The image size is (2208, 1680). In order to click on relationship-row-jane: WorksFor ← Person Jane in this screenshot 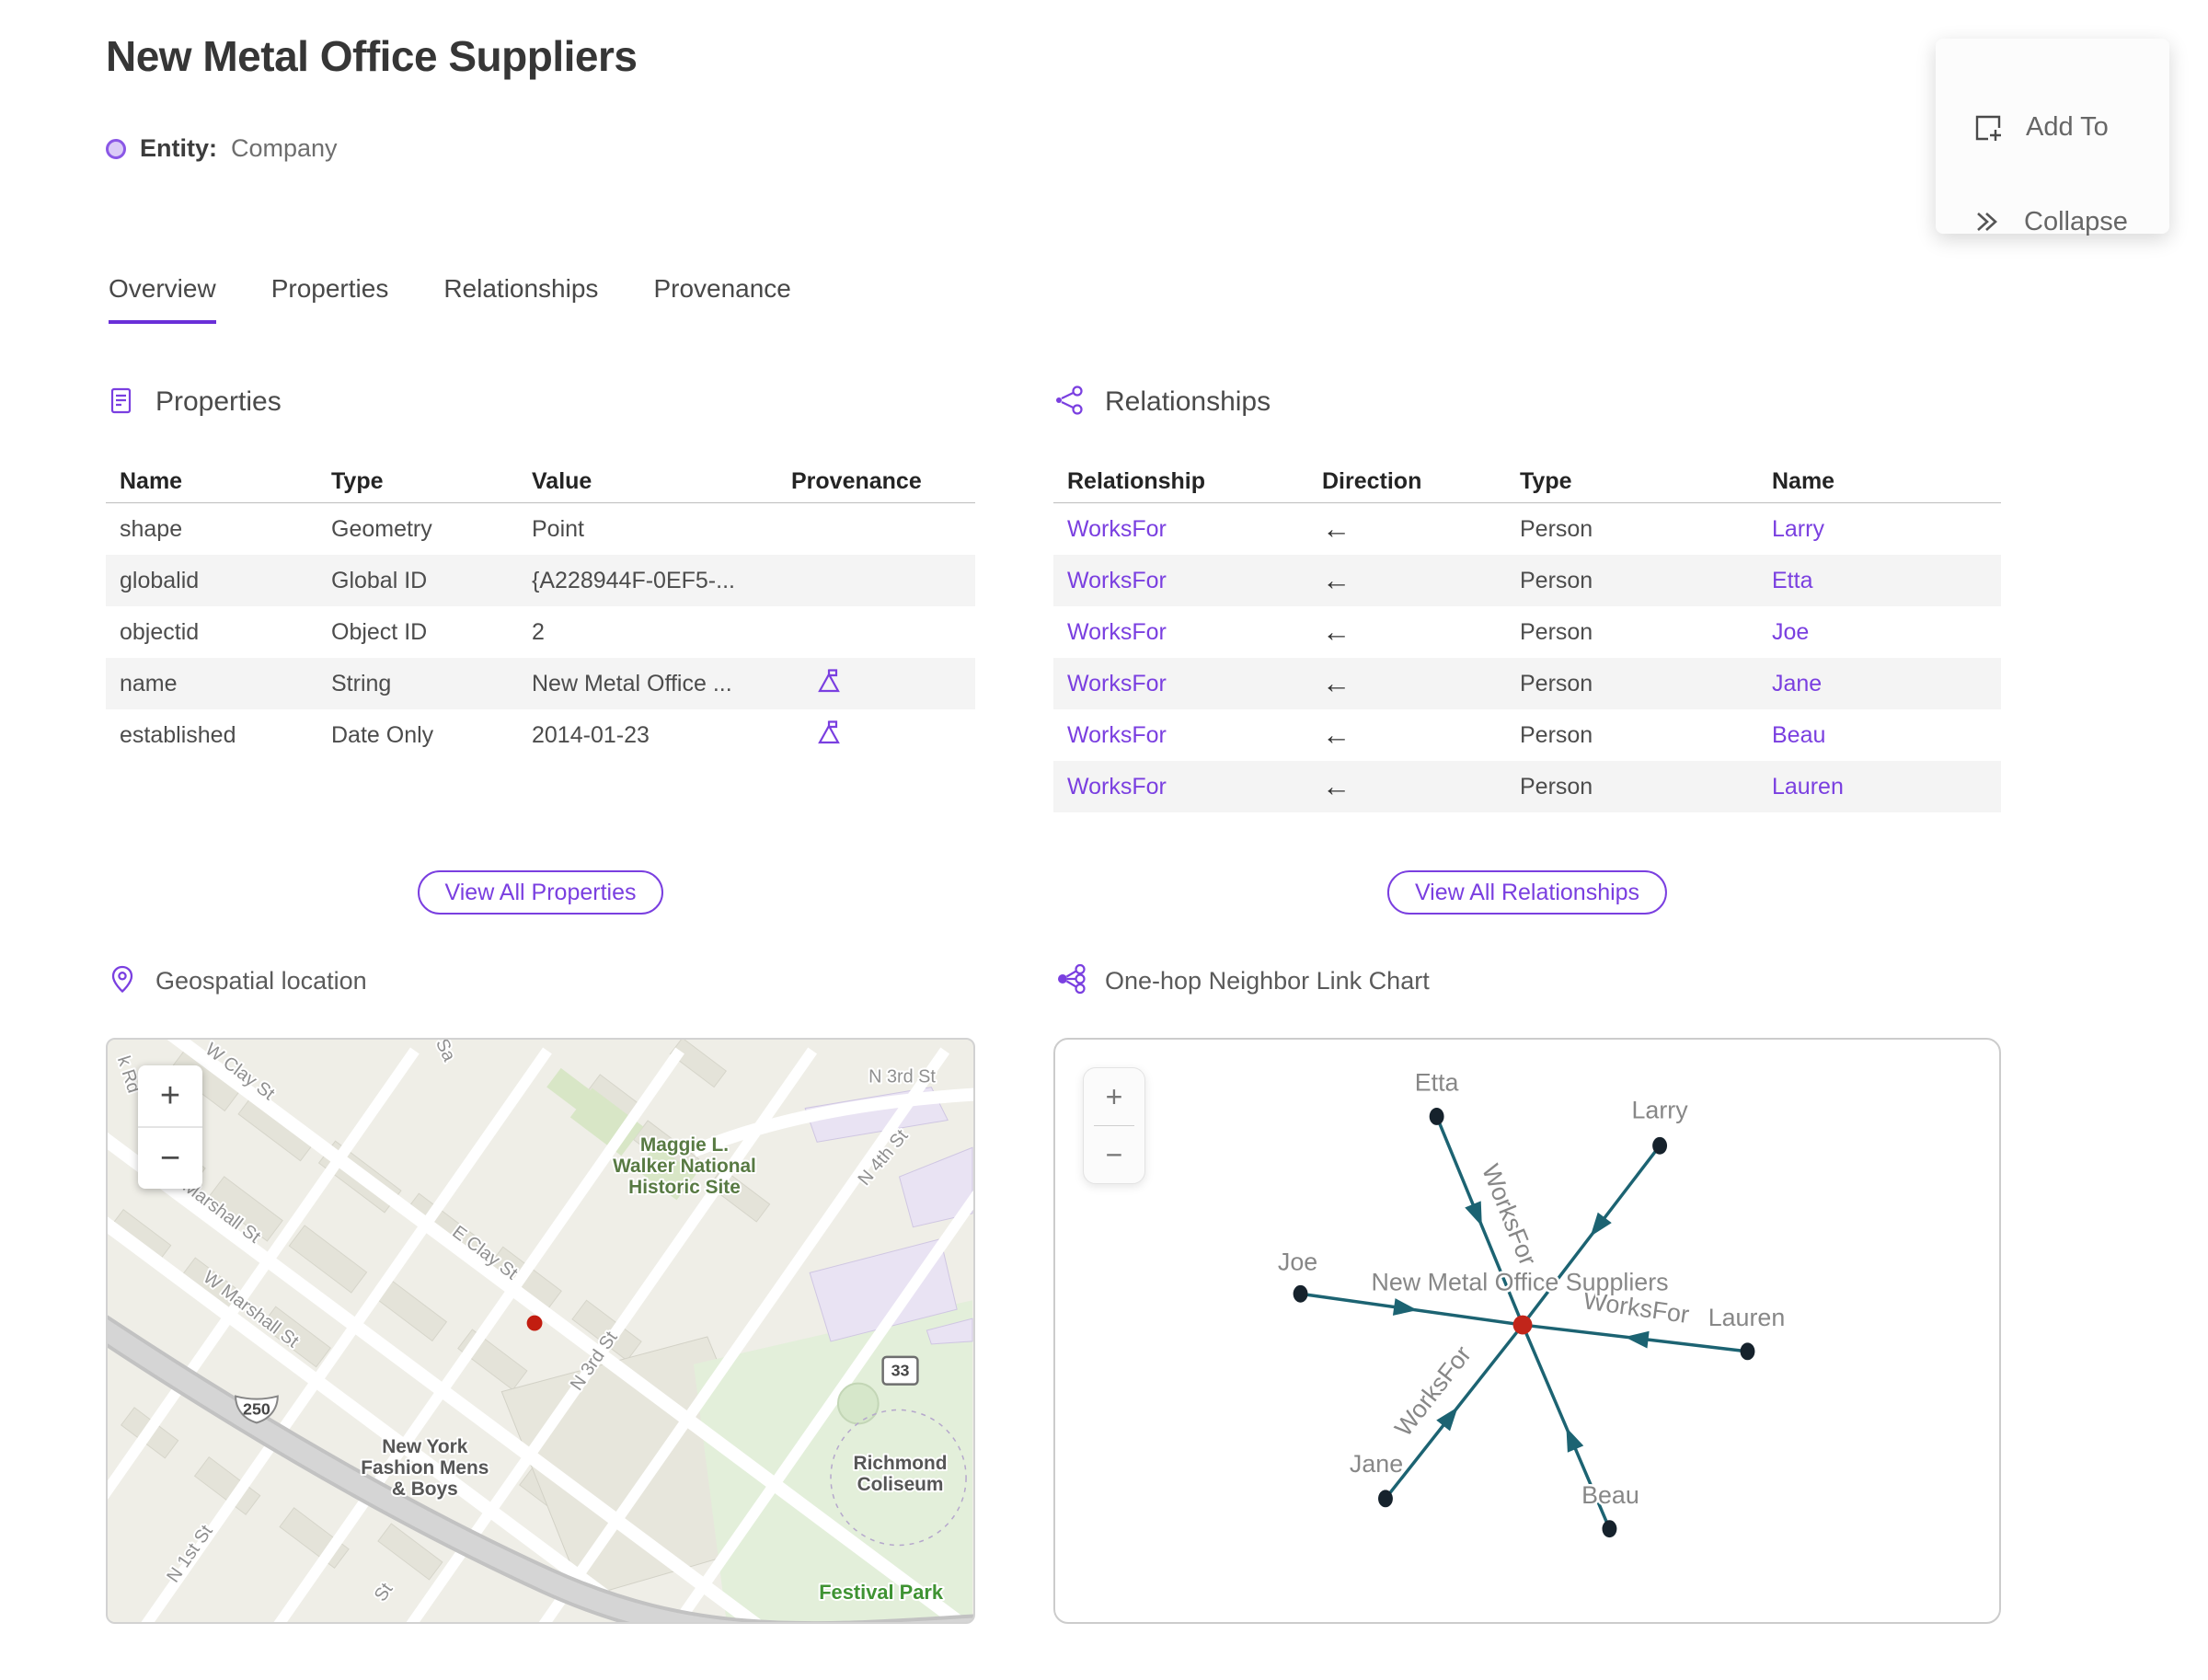, I will do `click(1527, 683)`.